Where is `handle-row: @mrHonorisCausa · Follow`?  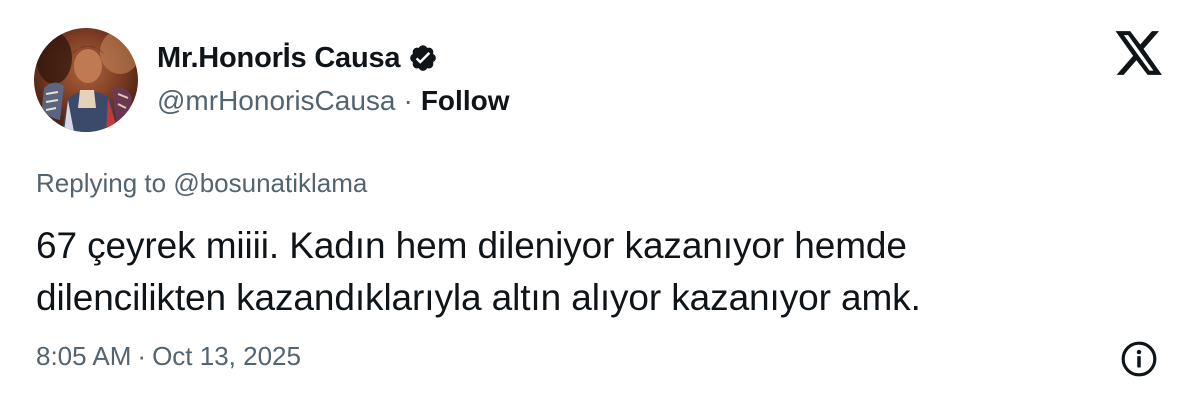 handle-row: @mrHonorisCausa · Follow is located at coordinates (333, 101).